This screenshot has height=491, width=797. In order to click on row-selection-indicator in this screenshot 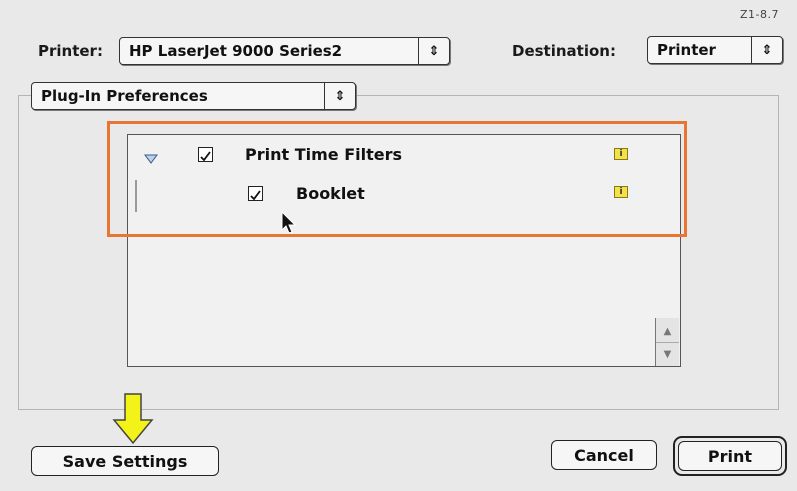, I will do `click(136, 196)`.